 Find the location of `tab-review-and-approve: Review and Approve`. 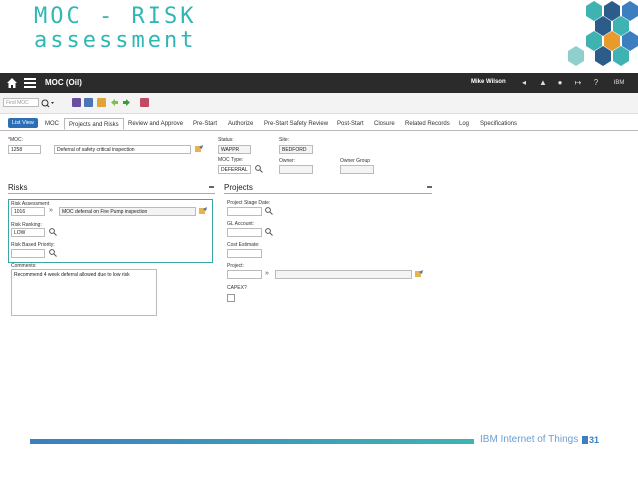

tab-review-and-approve: Review and Approve is located at coordinates (155, 124).